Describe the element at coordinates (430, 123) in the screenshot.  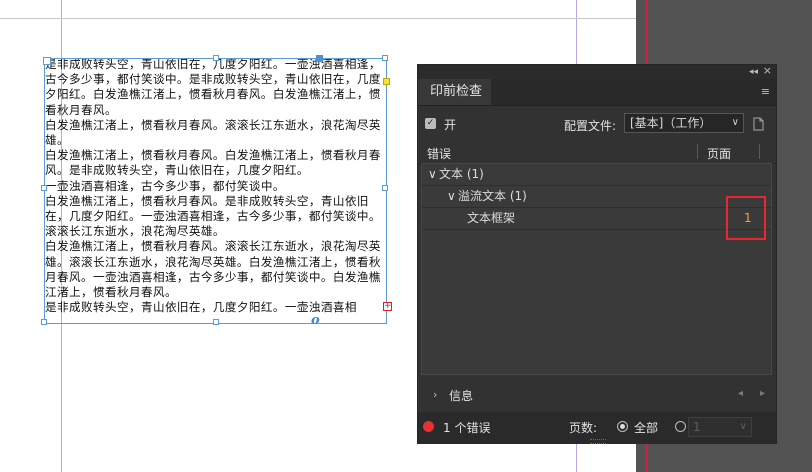
I see `preflight-on-checkbox: ✓` at that location.